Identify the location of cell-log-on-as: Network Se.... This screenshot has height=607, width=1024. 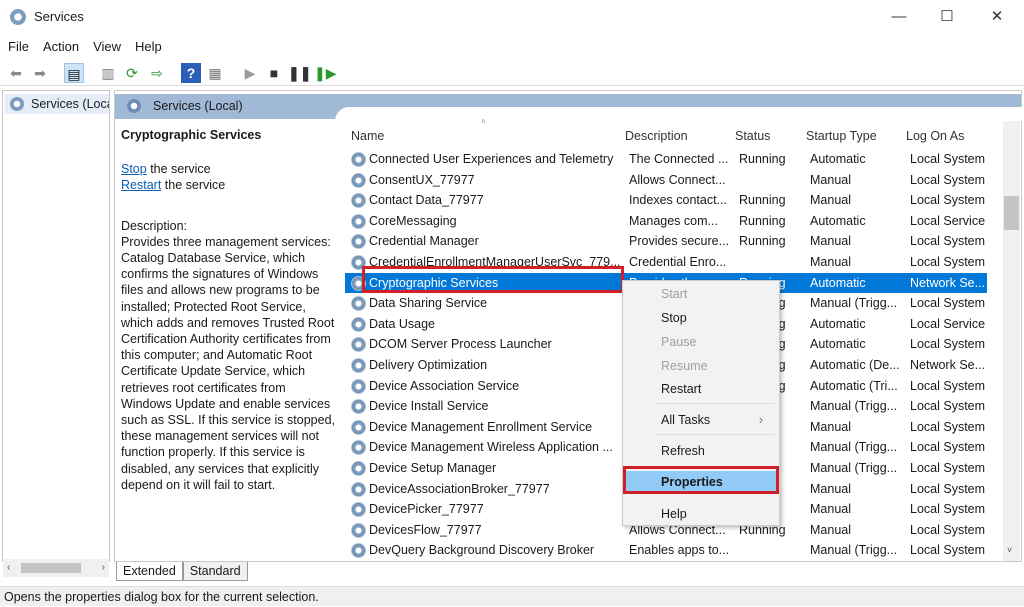
(948, 365).